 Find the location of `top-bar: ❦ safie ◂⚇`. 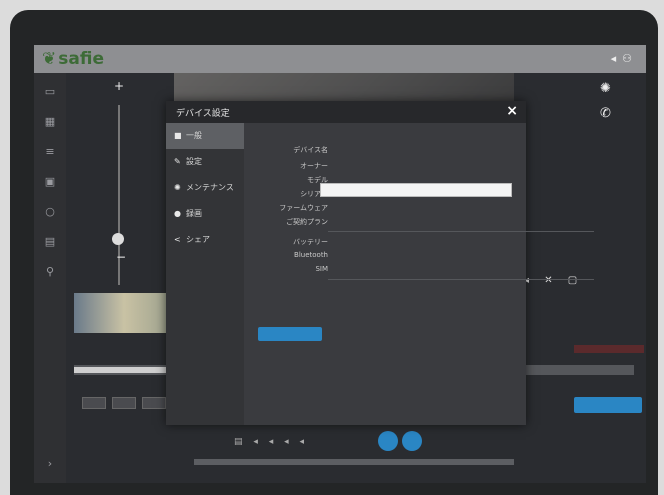

top-bar: ❦ safie ◂⚇ is located at coordinates (340, 59).